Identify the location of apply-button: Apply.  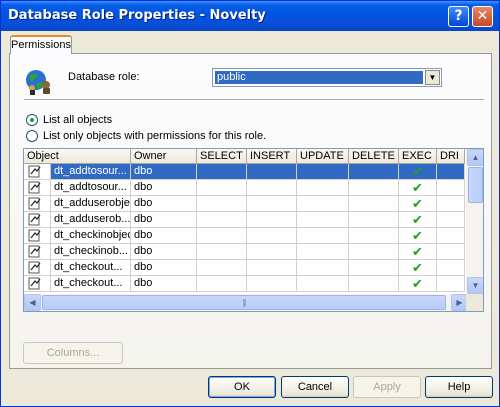
(387, 387).